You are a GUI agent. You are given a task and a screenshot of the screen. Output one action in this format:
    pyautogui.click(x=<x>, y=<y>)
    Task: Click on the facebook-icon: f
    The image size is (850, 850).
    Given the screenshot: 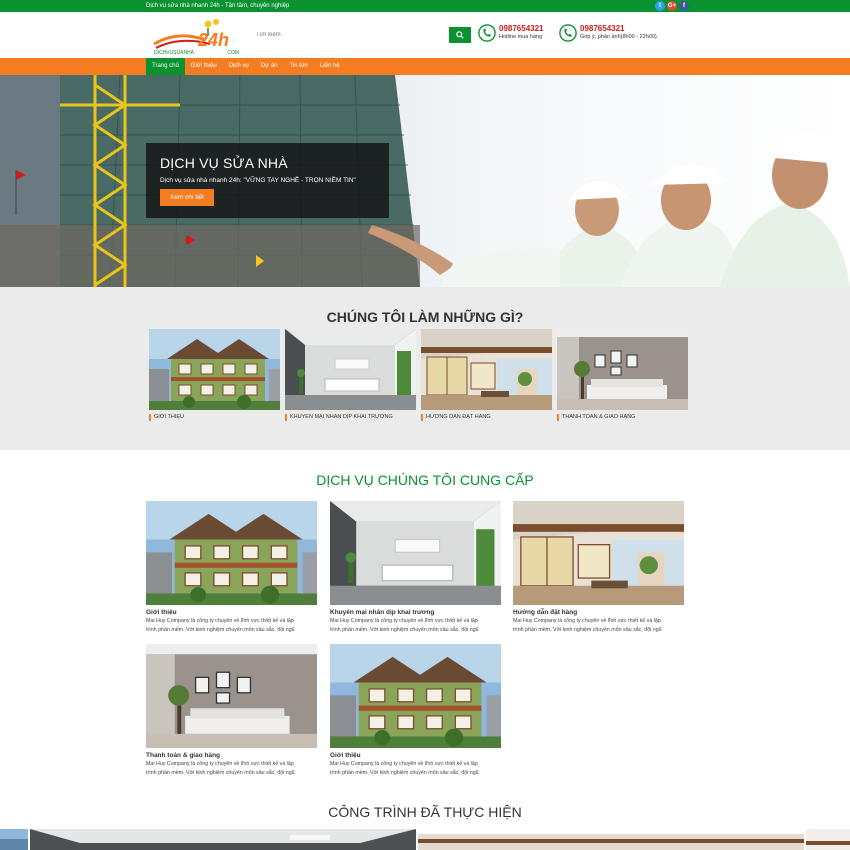 What is the action you would take?
    pyautogui.click(x=684, y=6)
    